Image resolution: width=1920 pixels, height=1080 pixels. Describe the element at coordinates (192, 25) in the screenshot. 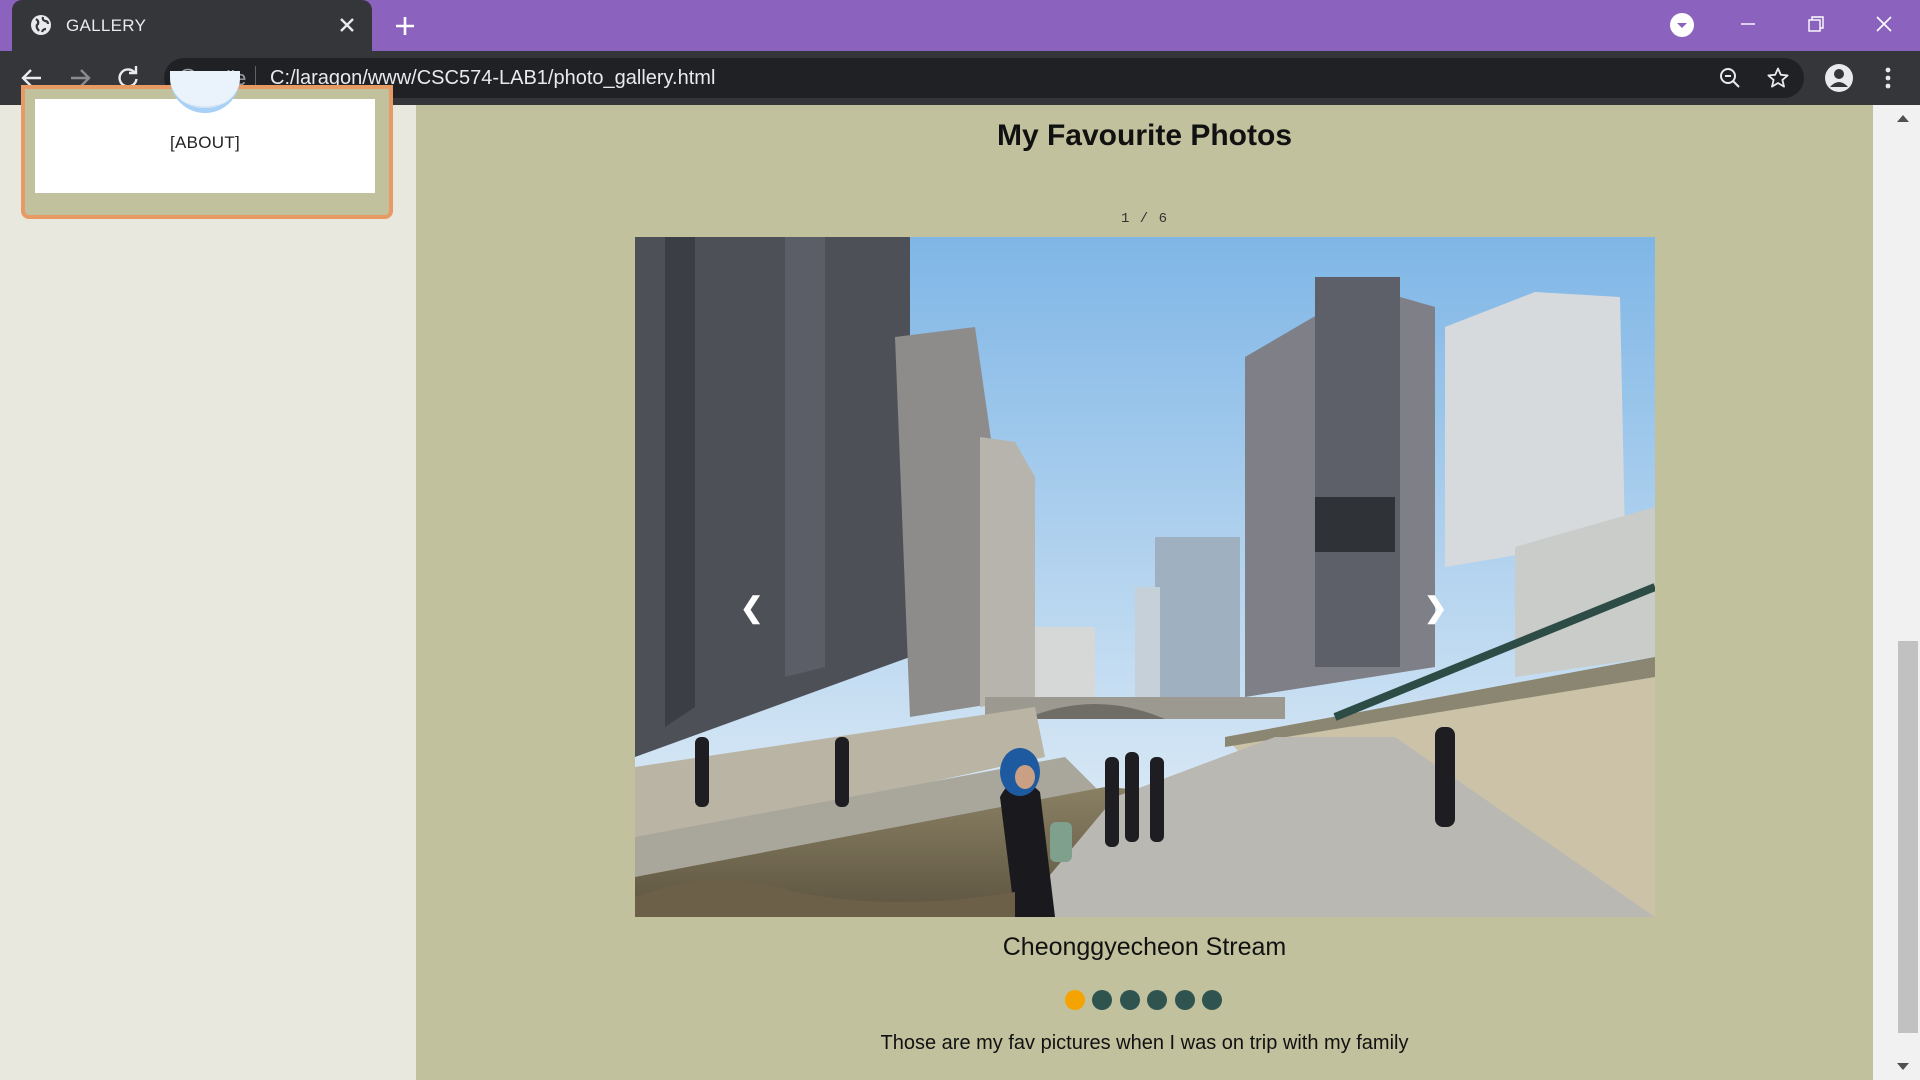

I see `tab-gallery: GALLERY` at that location.